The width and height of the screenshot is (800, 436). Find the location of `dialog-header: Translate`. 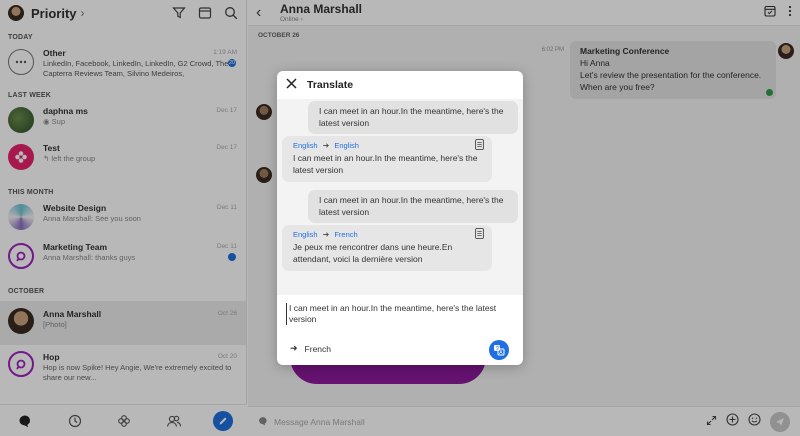

dialog-header: Translate is located at coordinates (400, 85).